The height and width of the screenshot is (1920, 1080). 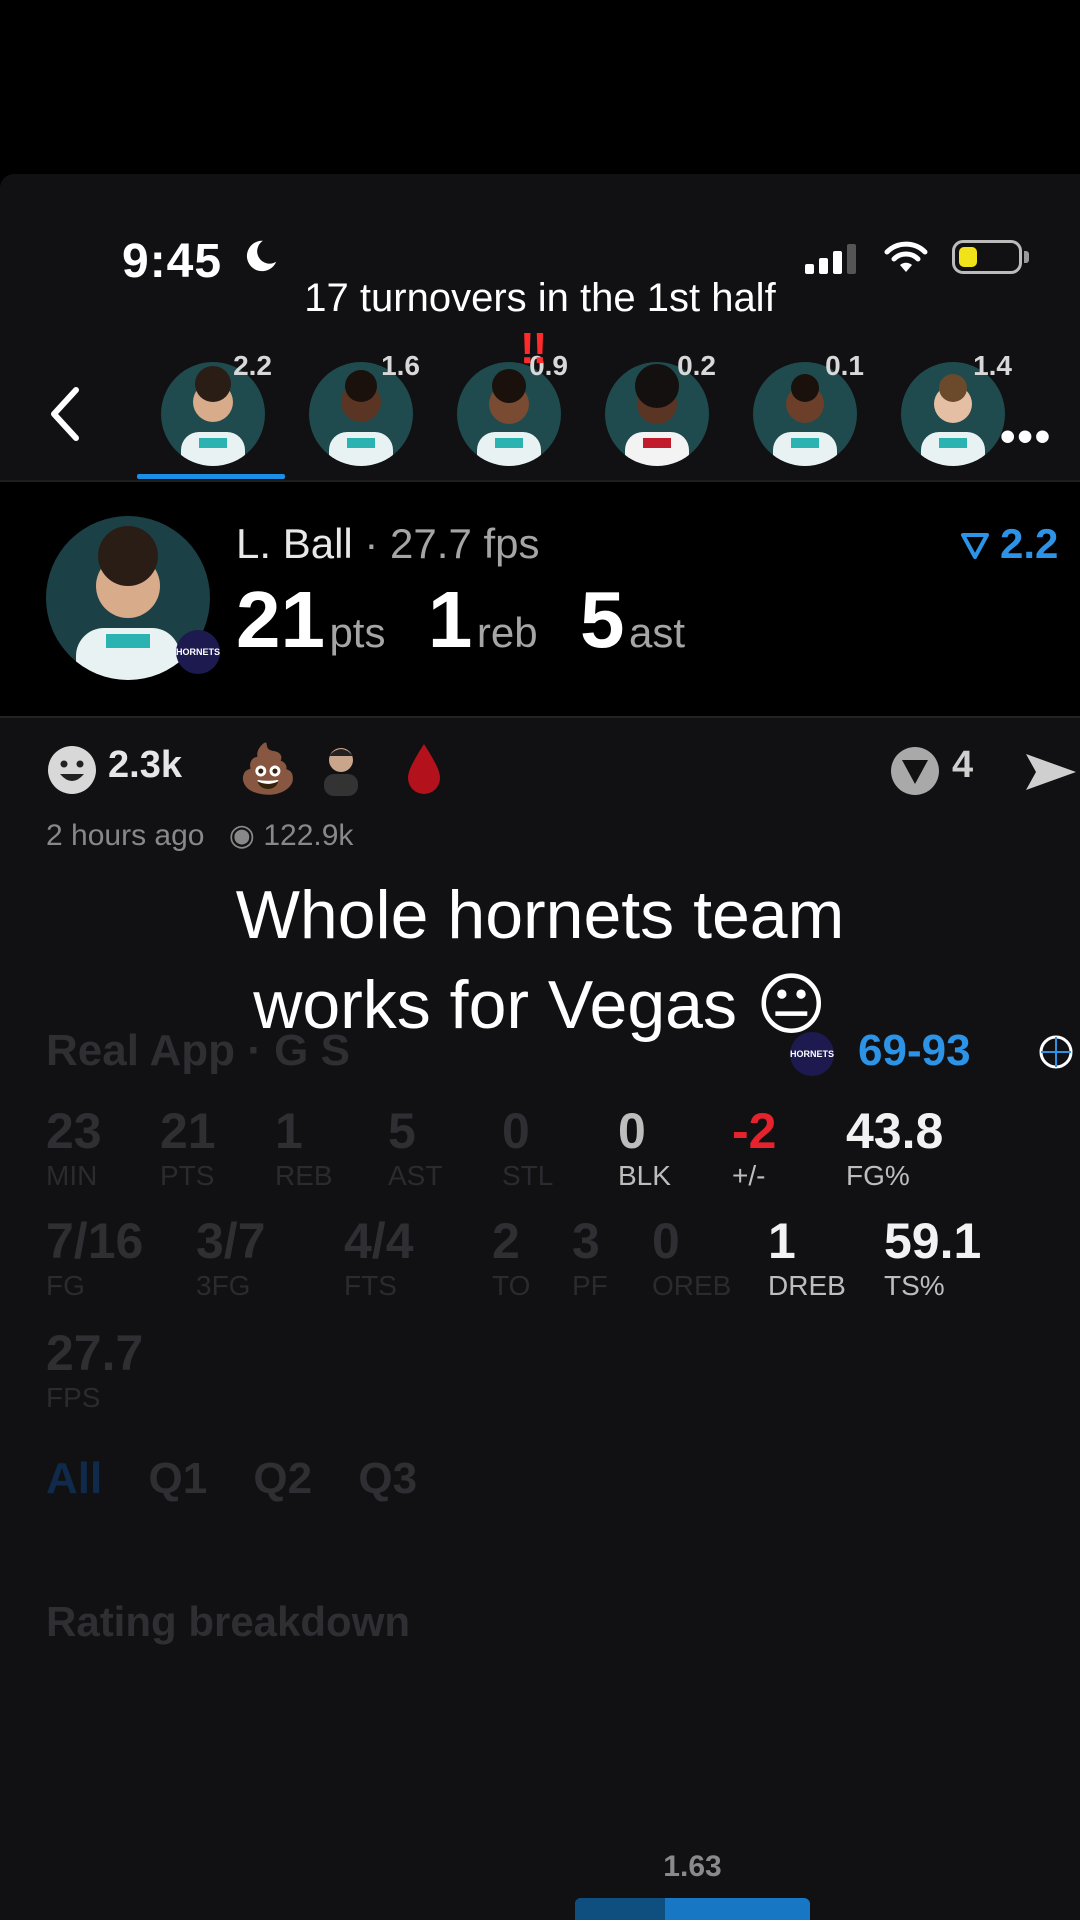 I want to click on hero-reb-unit: reb, so click(x=507, y=632).